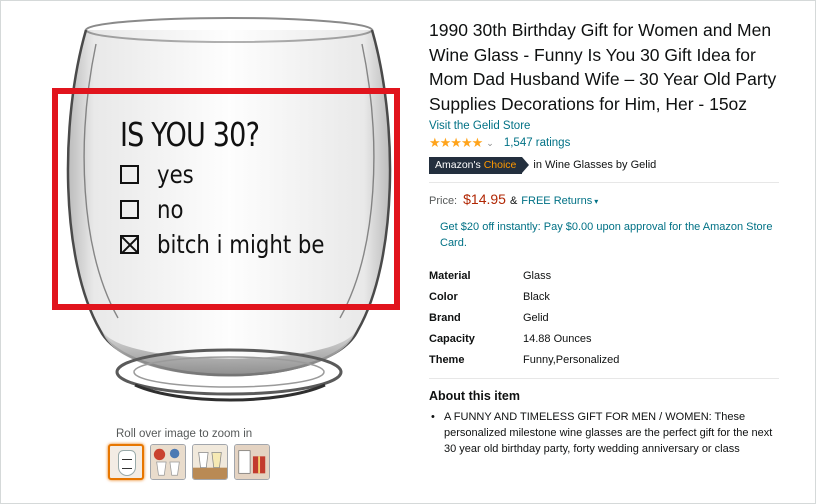 The image size is (816, 504). Describe the element at coordinates (513, 201) in the screenshot. I see `price-amp: &` at that location.